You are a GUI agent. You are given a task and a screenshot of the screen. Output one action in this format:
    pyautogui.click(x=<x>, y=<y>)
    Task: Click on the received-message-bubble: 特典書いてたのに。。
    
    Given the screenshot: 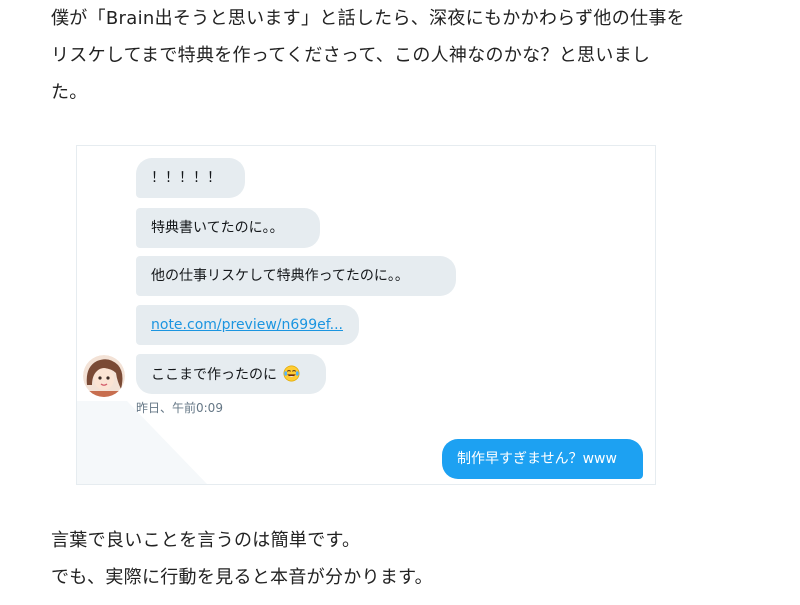 What is the action you would take?
    pyautogui.click(x=228, y=228)
    